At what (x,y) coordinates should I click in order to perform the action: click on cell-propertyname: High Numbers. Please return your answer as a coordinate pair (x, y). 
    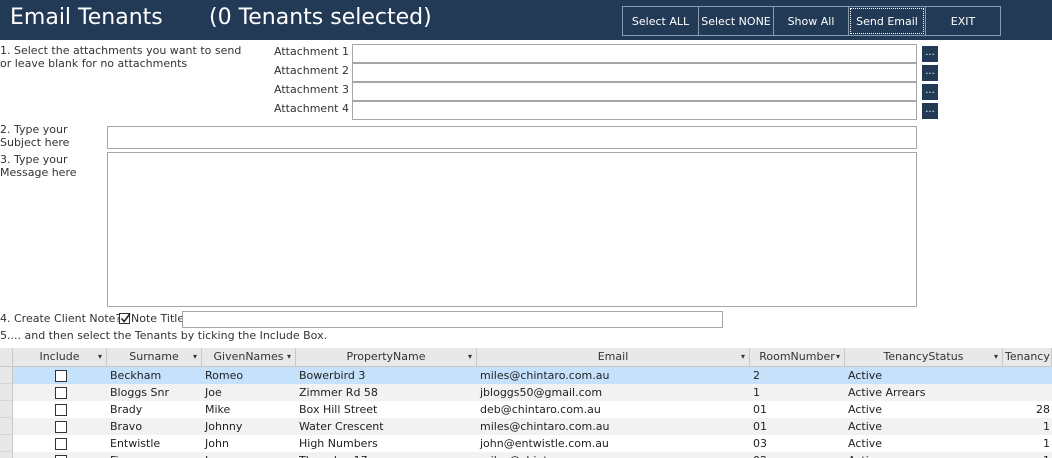
    Looking at the image, I should click on (386, 443).